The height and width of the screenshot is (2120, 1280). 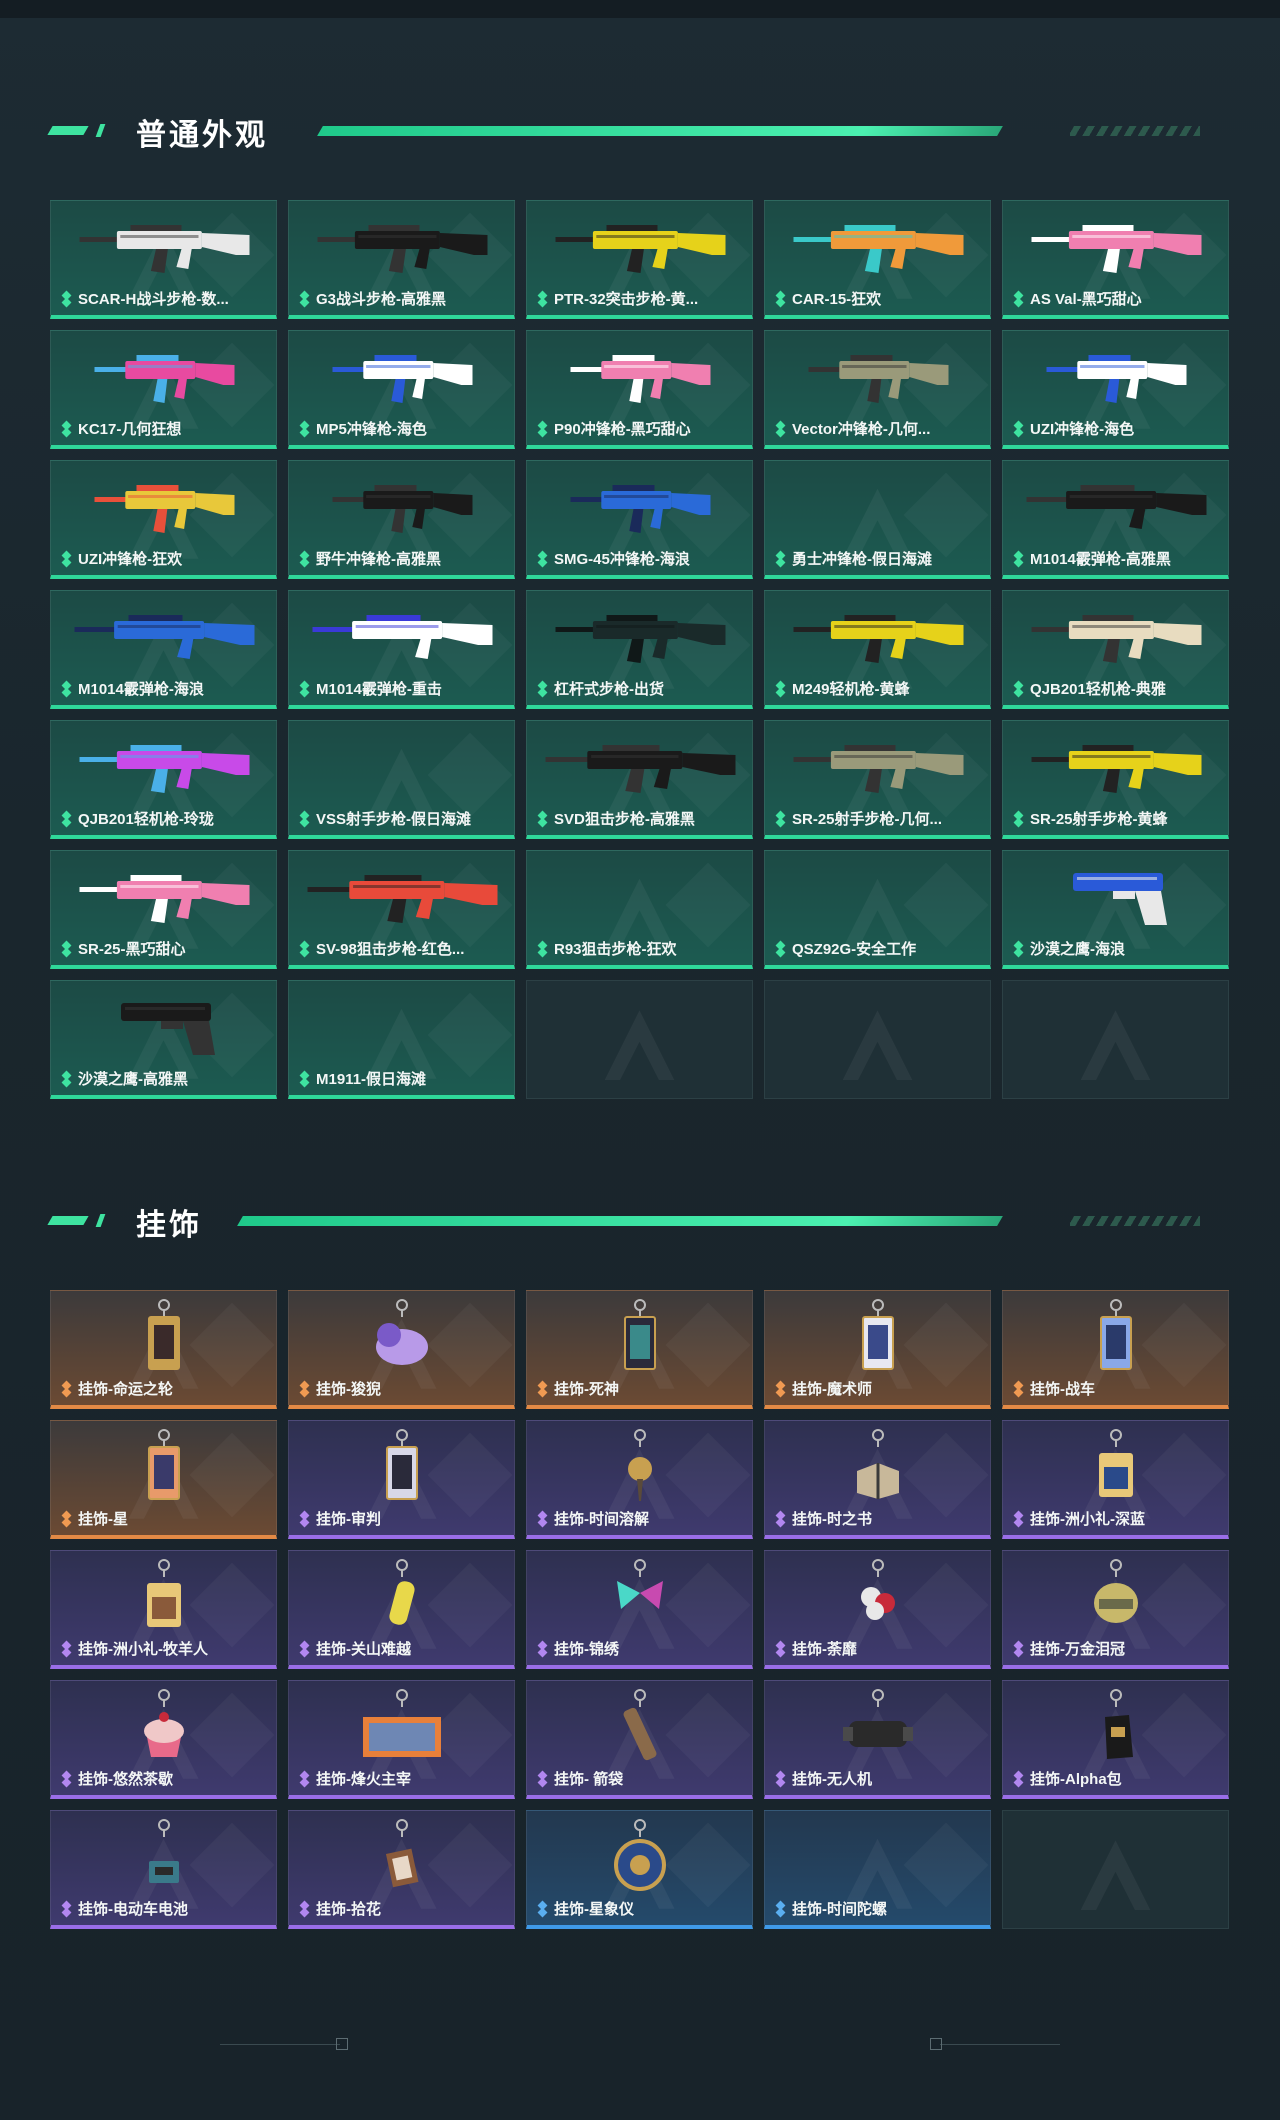 What do you see at coordinates (586, 1649) in the screenshot?
I see `item-name: 挂饰-锦绣` at bounding box center [586, 1649].